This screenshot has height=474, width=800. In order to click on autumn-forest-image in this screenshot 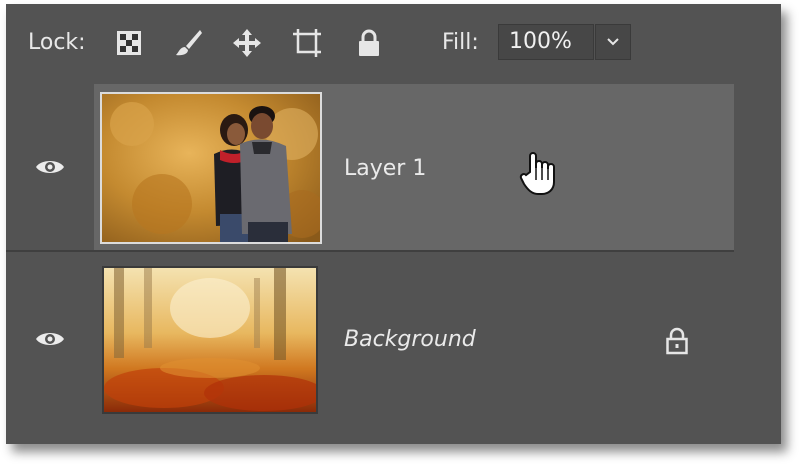, I will do `click(210, 340)`.